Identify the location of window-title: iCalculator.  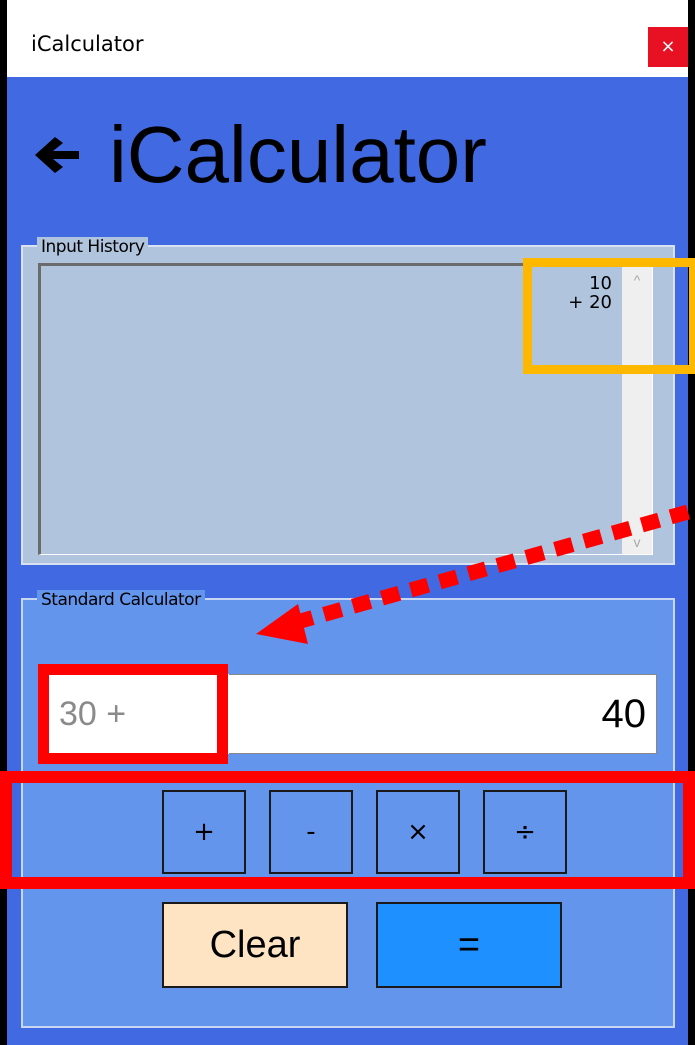
(87, 44).